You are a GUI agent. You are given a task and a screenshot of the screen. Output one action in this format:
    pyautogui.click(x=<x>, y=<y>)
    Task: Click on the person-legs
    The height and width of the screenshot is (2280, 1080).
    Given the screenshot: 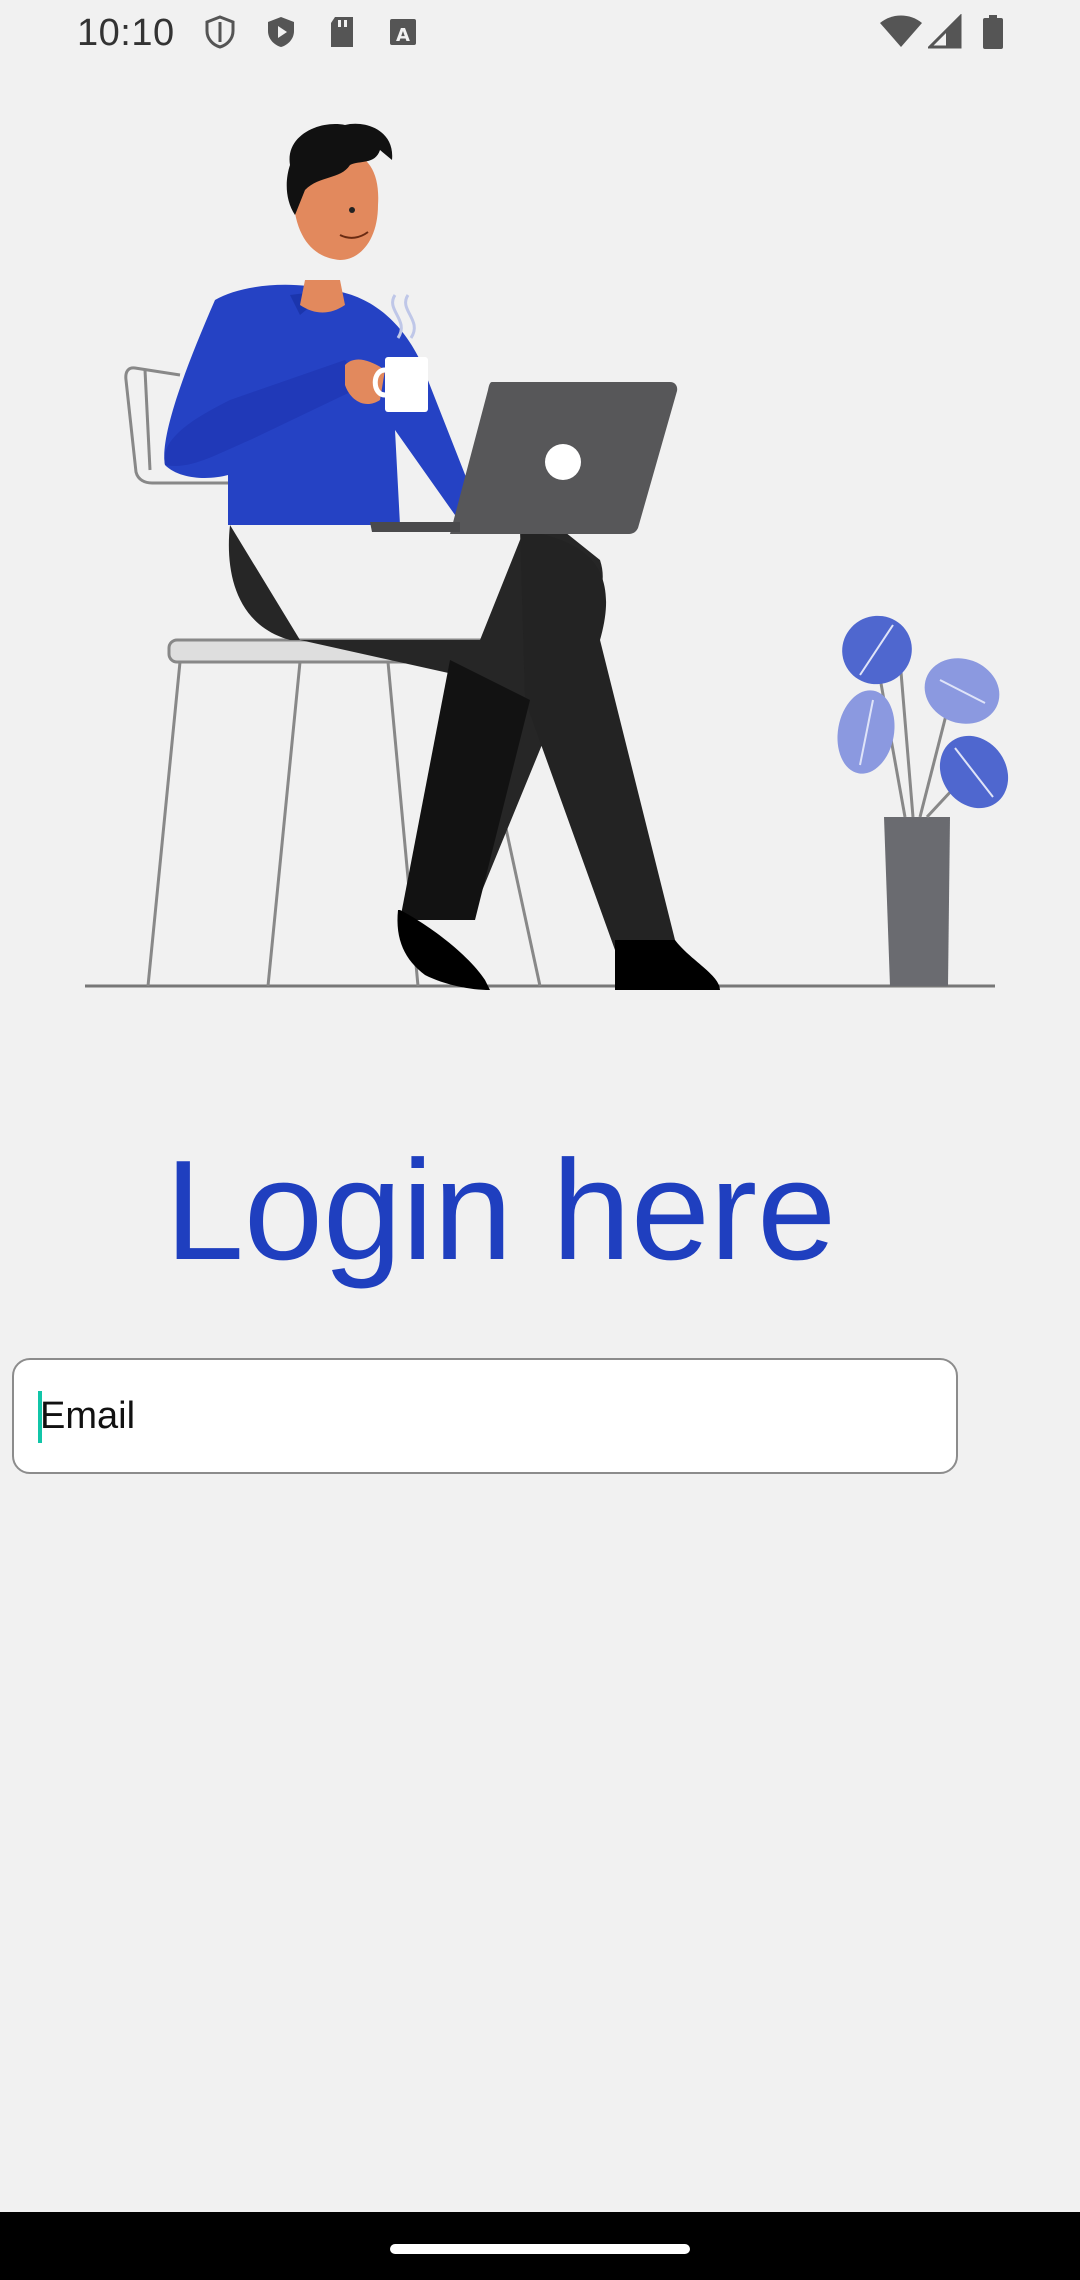 What is the action you would take?
    pyautogui.click(x=474, y=754)
    